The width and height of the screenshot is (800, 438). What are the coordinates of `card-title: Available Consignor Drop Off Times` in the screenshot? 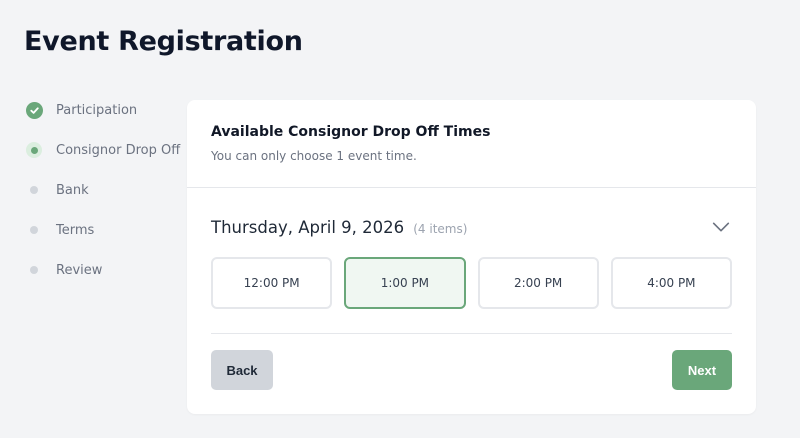 It's located at (351, 132).